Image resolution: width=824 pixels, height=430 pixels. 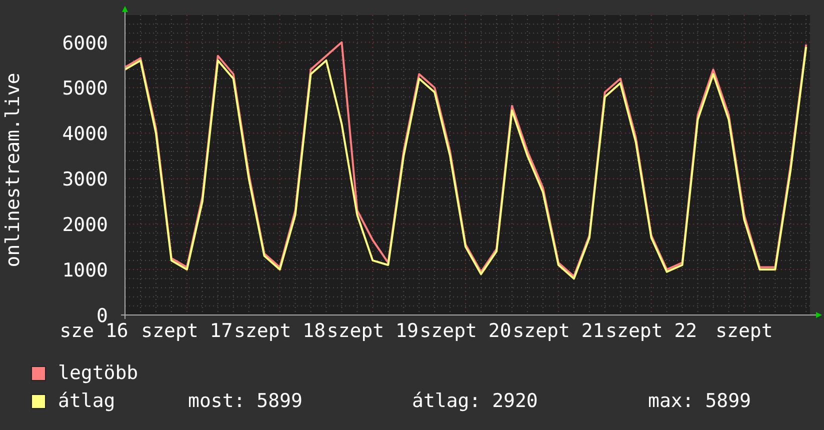 I want to click on x-tick-label: szept 22, so click(x=652, y=331).